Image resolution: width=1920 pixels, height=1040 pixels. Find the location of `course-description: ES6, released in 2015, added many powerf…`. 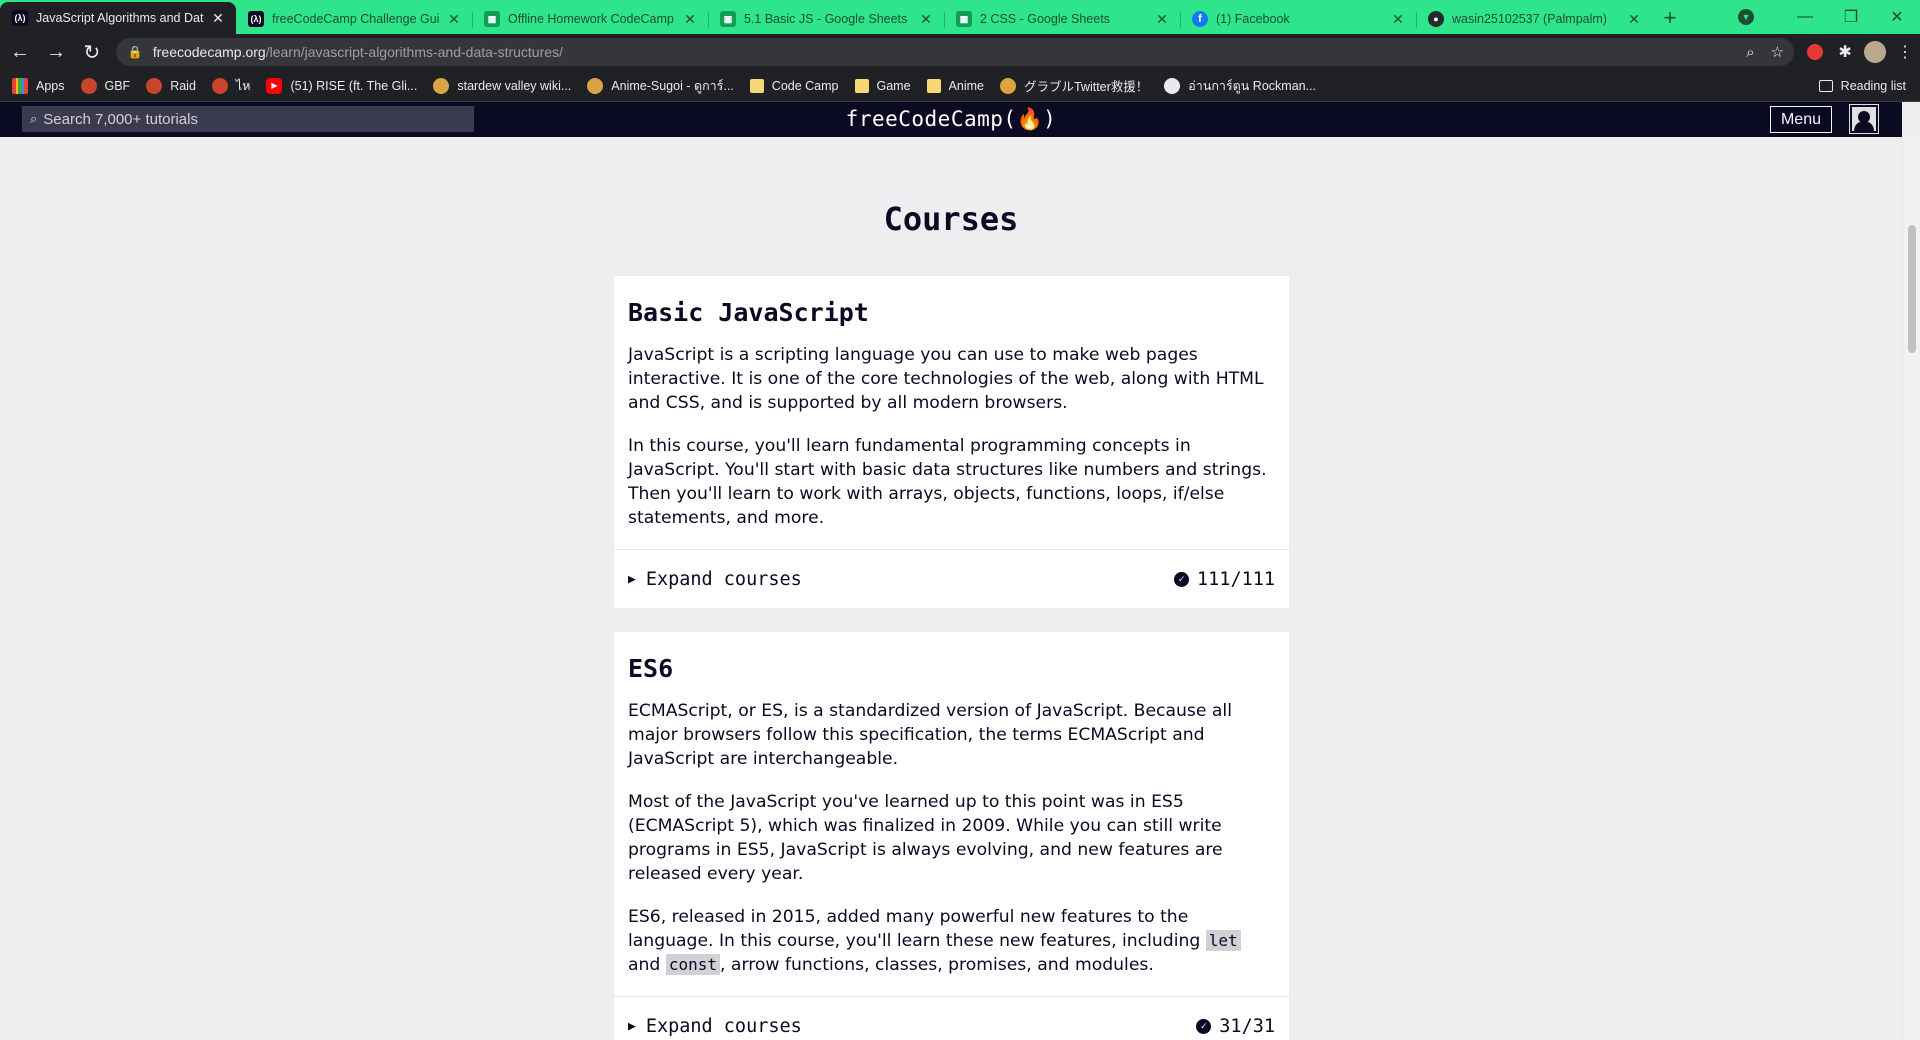

course-description: ES6, released in 2015, added many powerf… is located at coordinates (951, 941).